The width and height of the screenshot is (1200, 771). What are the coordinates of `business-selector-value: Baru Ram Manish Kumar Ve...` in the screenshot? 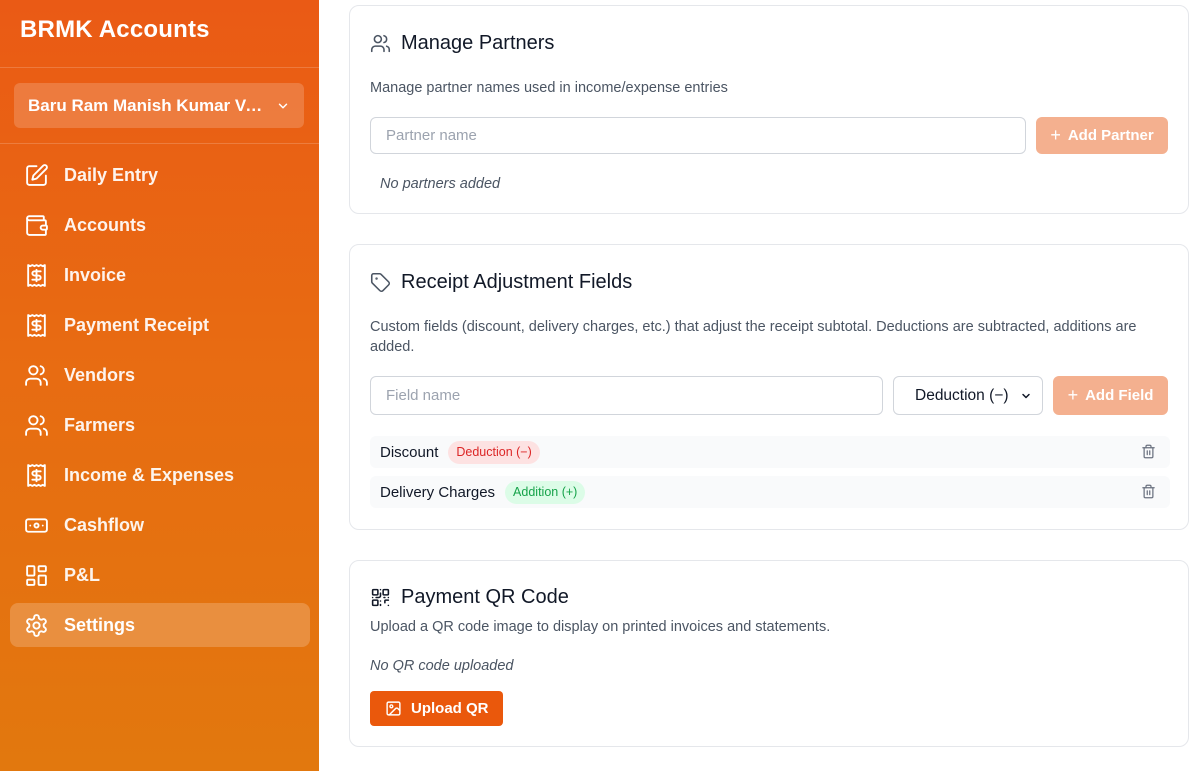 It's located at (148, 105).